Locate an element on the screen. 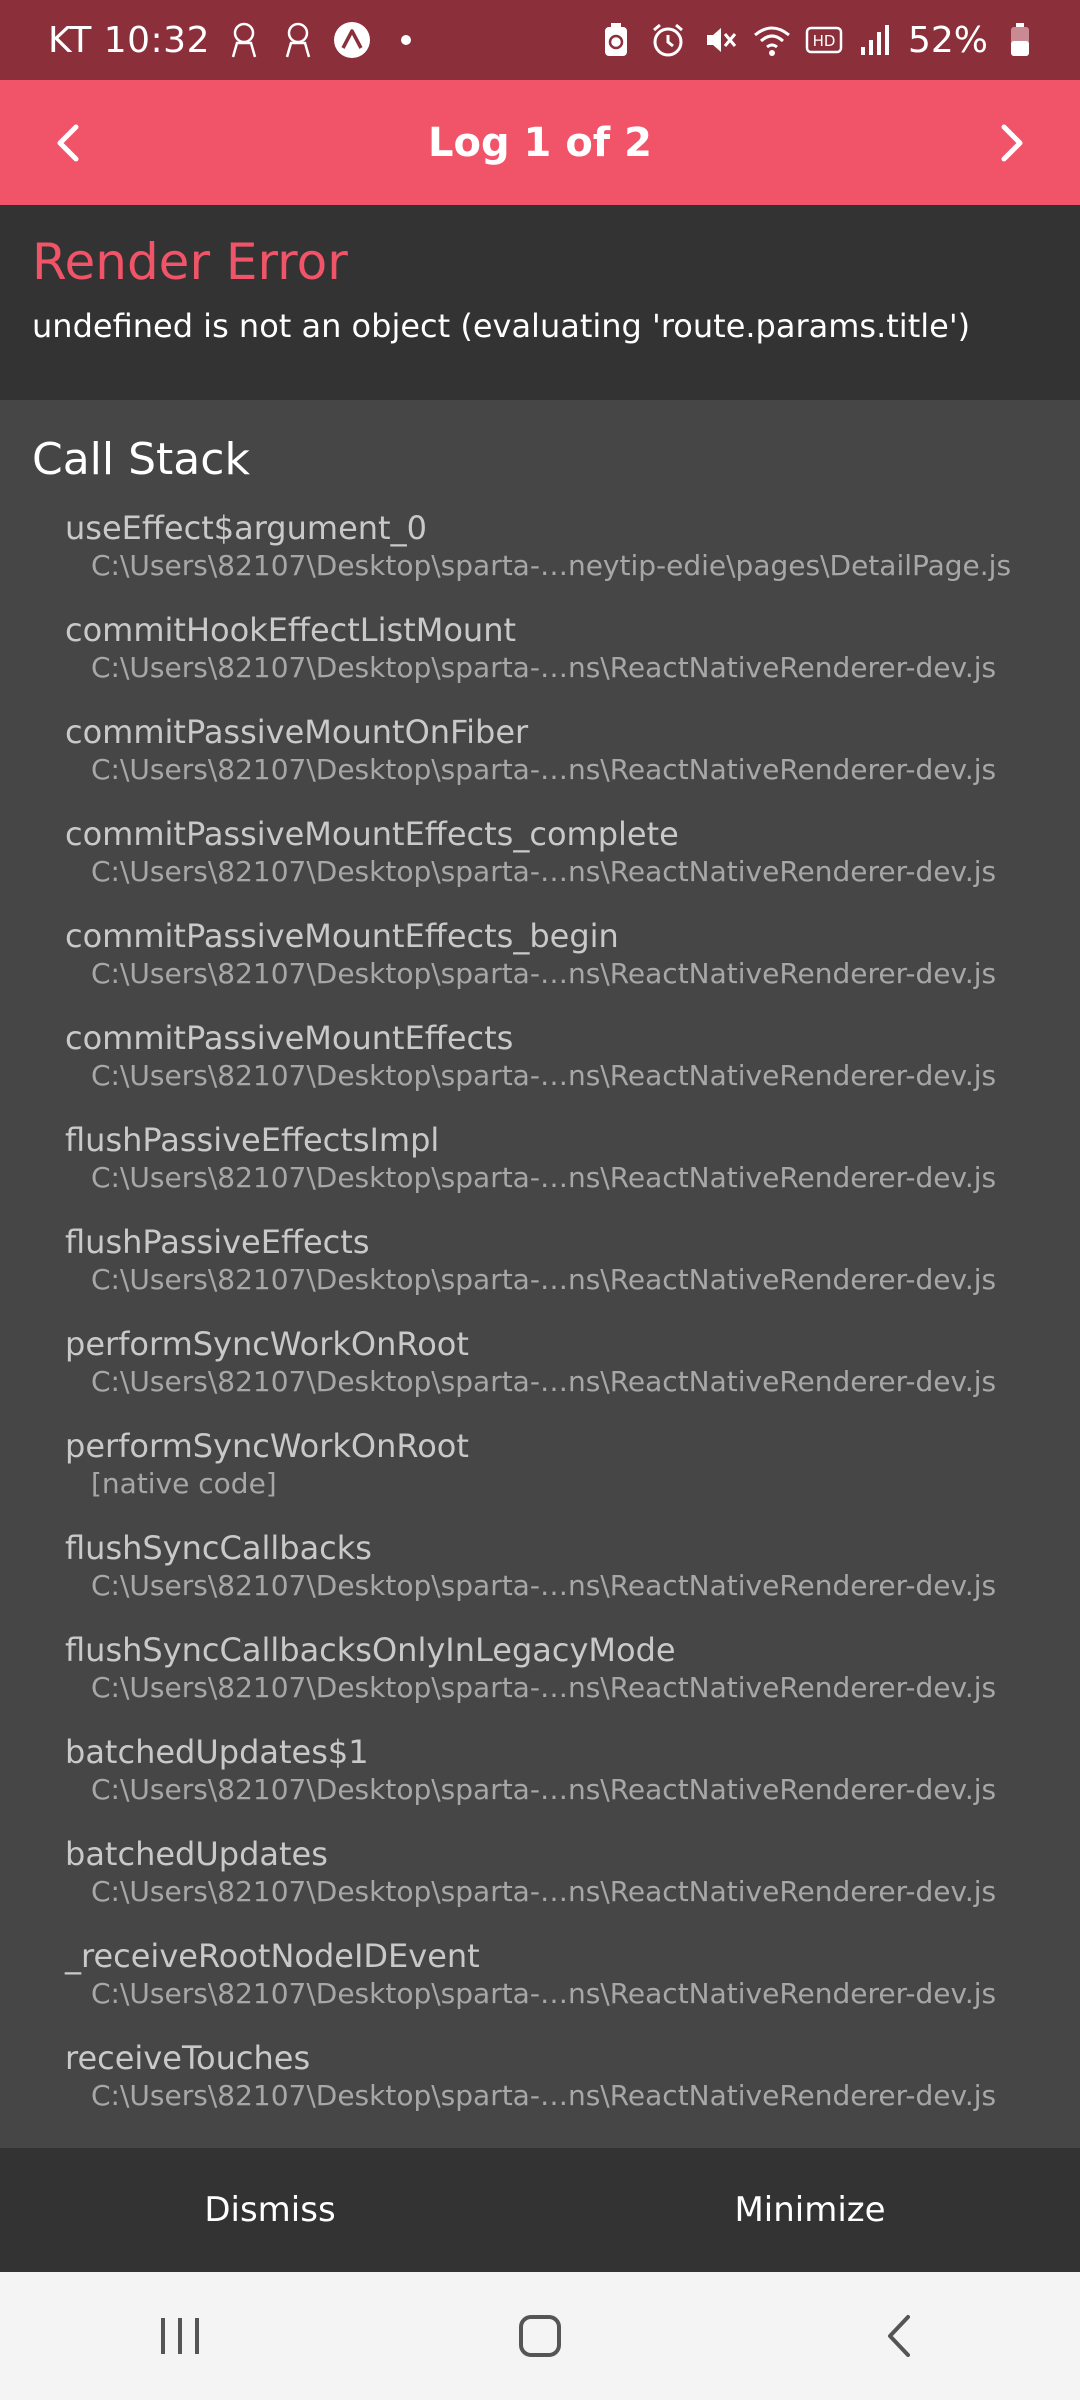  stack-frame-method: flushPassiveEffects is located at coordinates (217, 1242).